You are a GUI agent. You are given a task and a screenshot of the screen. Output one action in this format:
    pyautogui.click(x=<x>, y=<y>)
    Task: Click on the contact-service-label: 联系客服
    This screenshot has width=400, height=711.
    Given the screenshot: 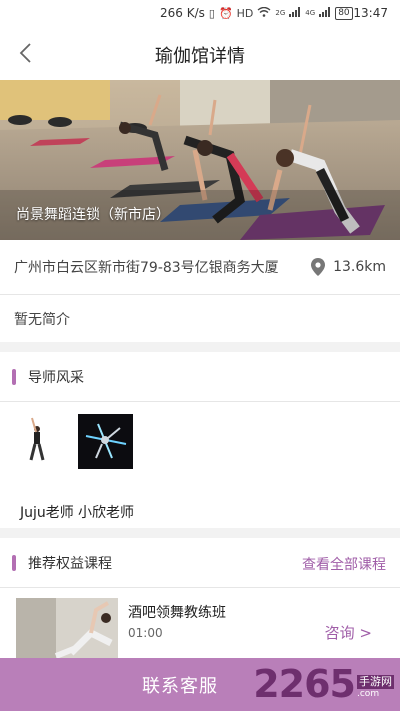 What is the action you would take?
    pyautogui.click(x=180, y=686)
    